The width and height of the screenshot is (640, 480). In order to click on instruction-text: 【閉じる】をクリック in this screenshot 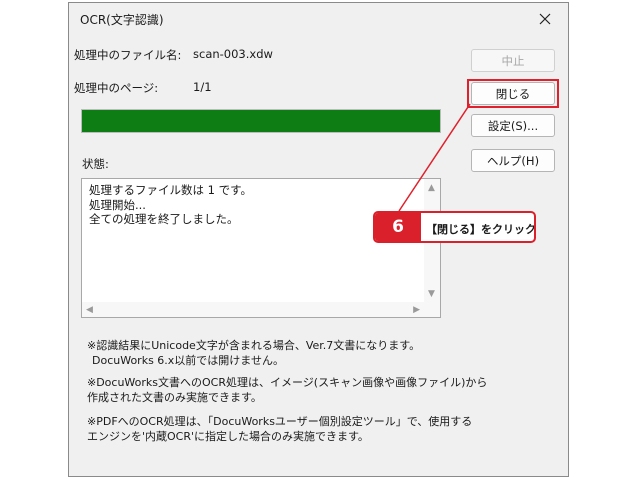, I will do `click(481, 229)`.